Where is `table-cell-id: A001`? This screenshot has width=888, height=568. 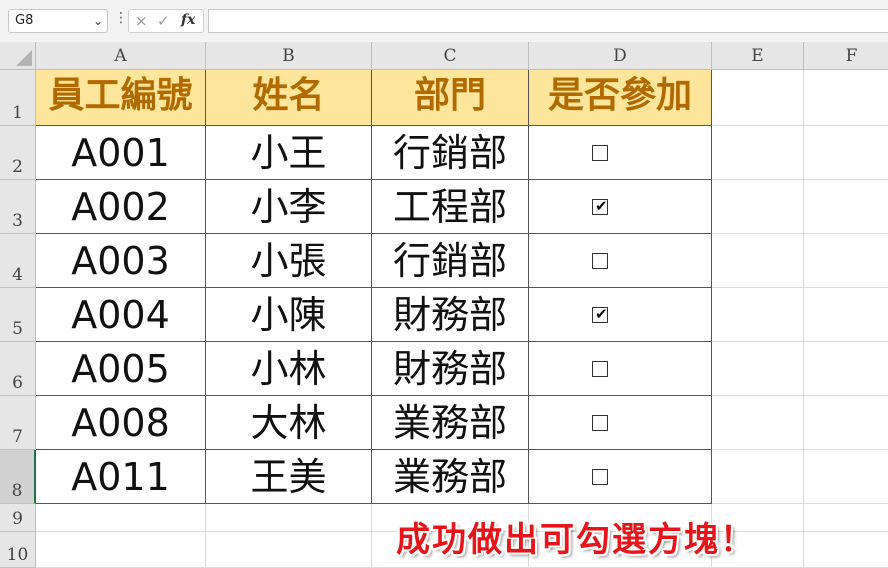
table-cell-id: A001 is located at coordinates (121, 153).